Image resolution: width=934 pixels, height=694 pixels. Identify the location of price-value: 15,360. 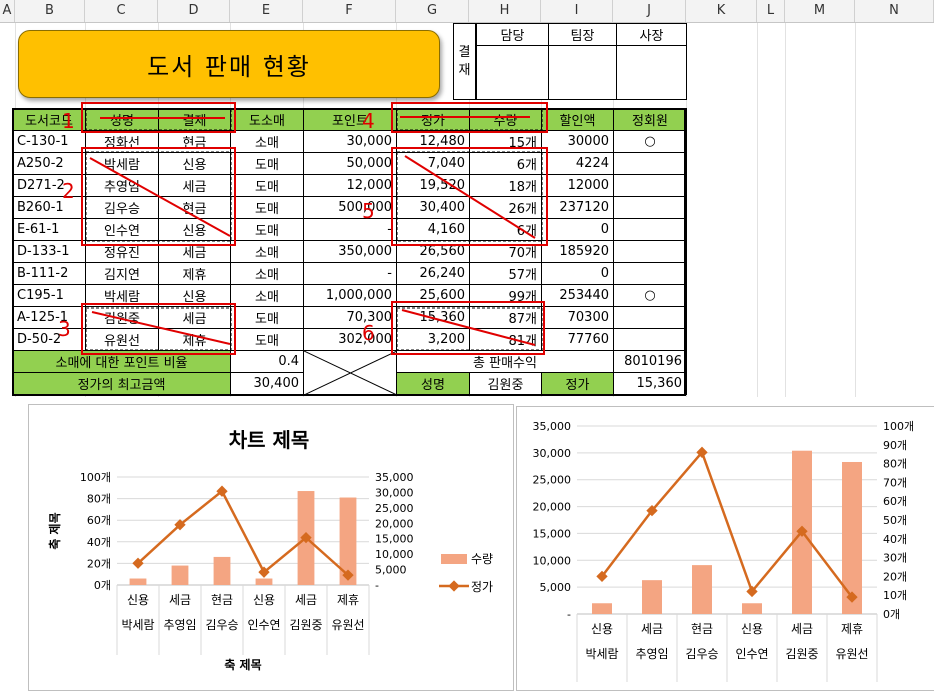
(650, 383).